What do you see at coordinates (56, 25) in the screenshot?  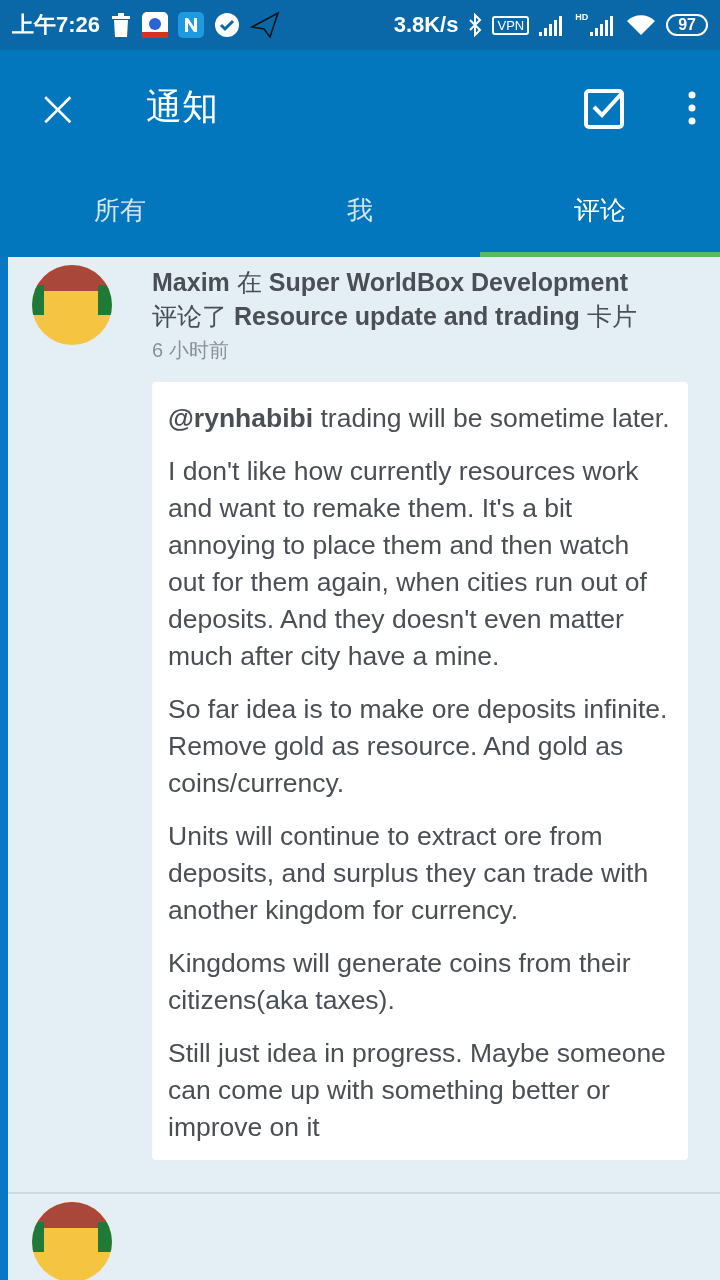 I see `clock: 上午7:26` at bounding box center [56, 25].